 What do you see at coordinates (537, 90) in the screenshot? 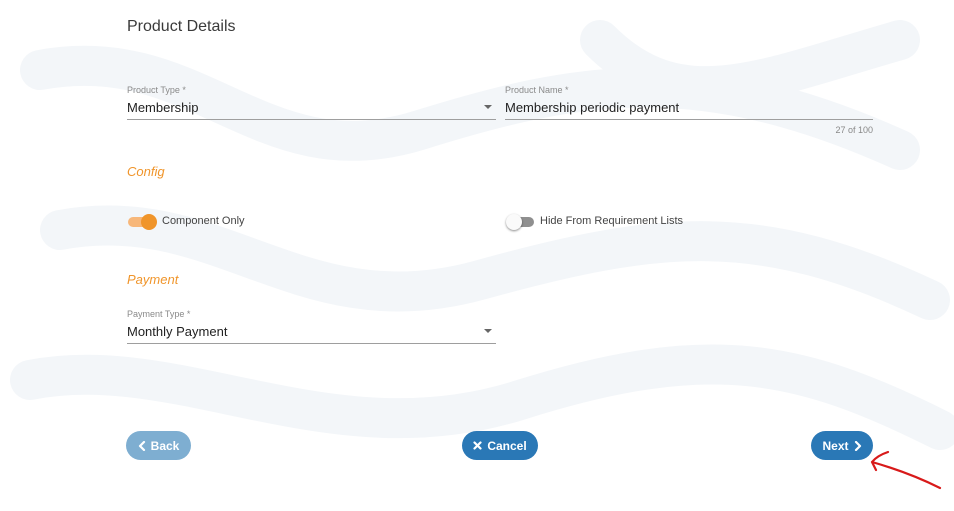
I see `product-name-label: Product Name *` at bounding box center [537, 90].